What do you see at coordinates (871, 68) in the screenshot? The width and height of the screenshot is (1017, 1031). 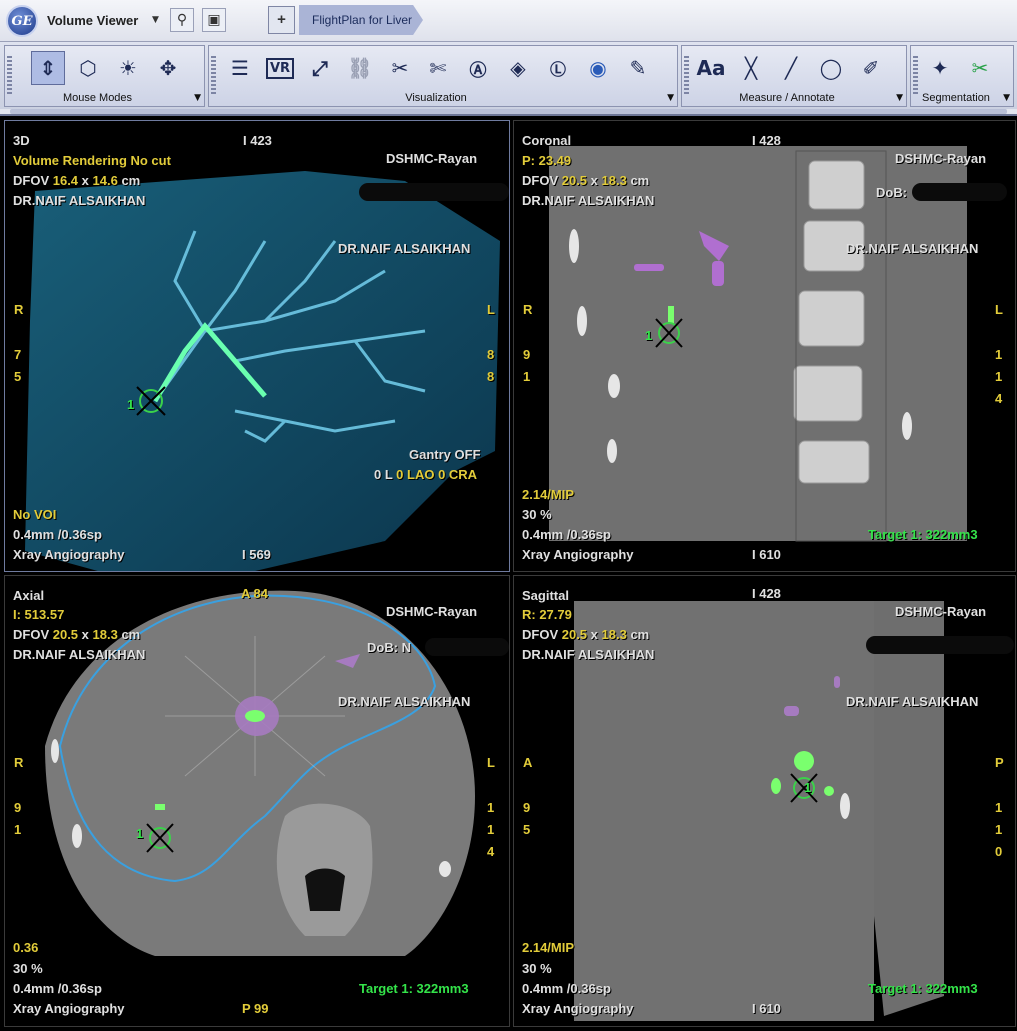 I see `trace-icon: ✐` at bounding box center [871, 68].